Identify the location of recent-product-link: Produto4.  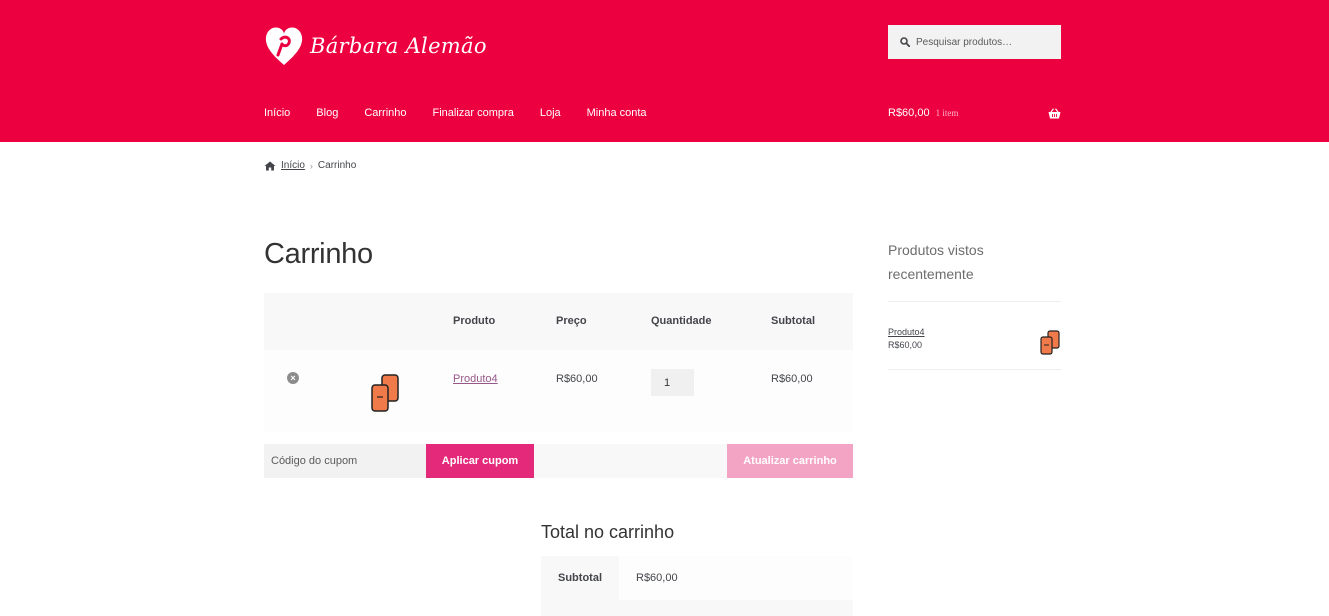
(974, 332).